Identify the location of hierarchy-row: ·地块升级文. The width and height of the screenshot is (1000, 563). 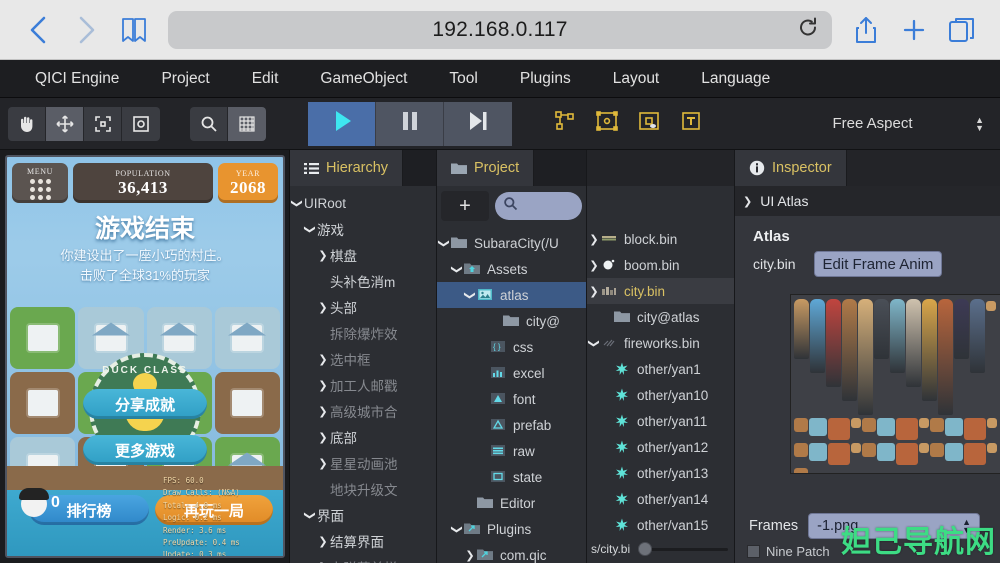
(363, 489).